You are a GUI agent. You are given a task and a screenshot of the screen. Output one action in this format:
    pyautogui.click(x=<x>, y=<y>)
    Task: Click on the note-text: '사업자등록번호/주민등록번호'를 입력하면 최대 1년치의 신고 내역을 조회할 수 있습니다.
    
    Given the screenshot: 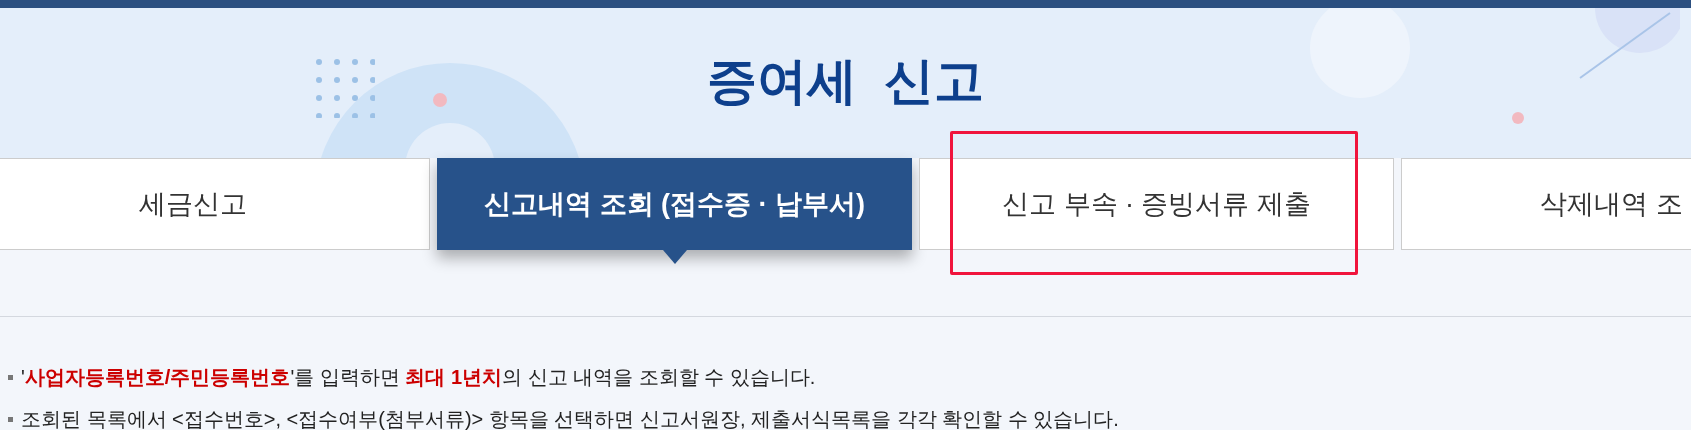 What is the action you would take?
    pyautogui.click(x=418, y=377)
    